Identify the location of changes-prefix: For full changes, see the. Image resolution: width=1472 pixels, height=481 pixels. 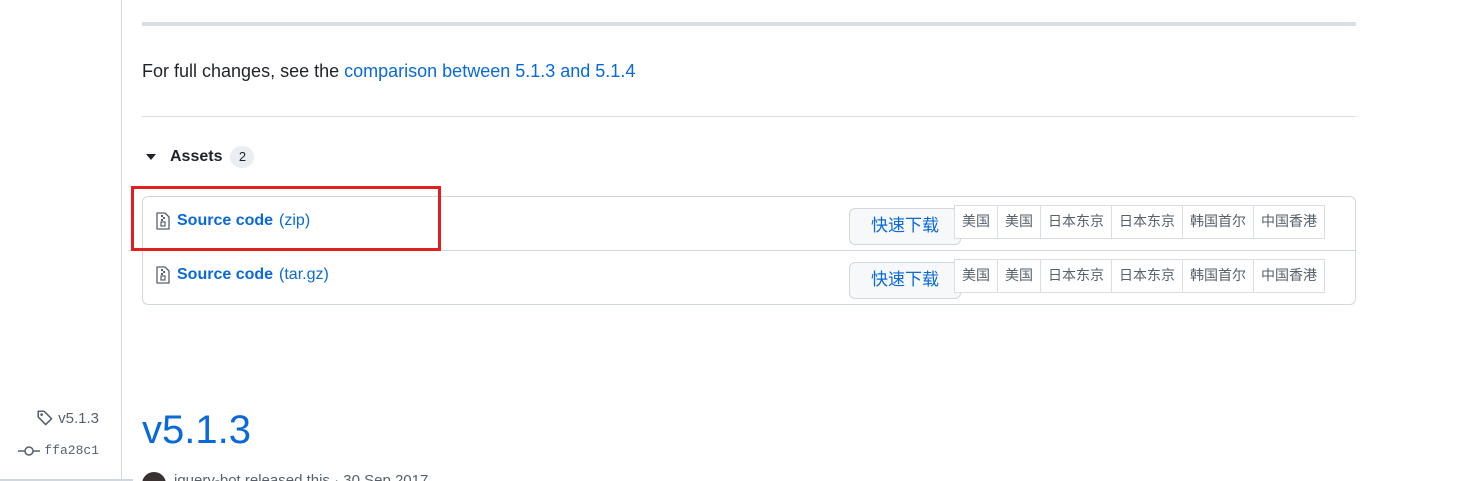
(243, 71).